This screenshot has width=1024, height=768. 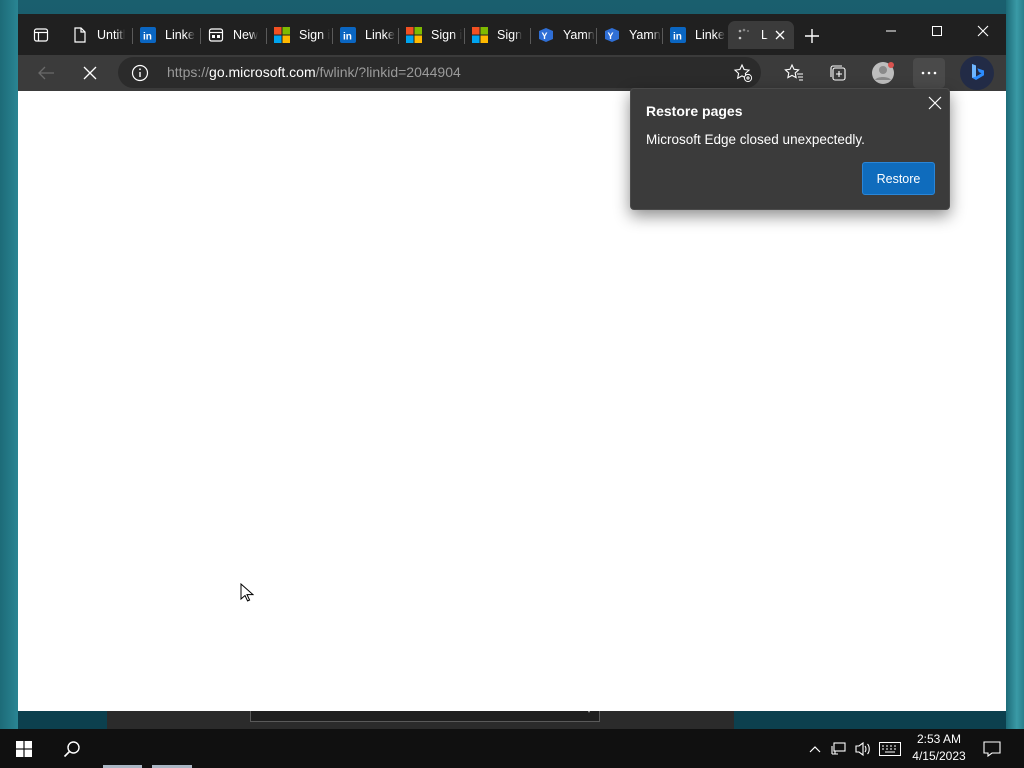 I want to click on add-favorite-icon, so click(x=743, y=73).